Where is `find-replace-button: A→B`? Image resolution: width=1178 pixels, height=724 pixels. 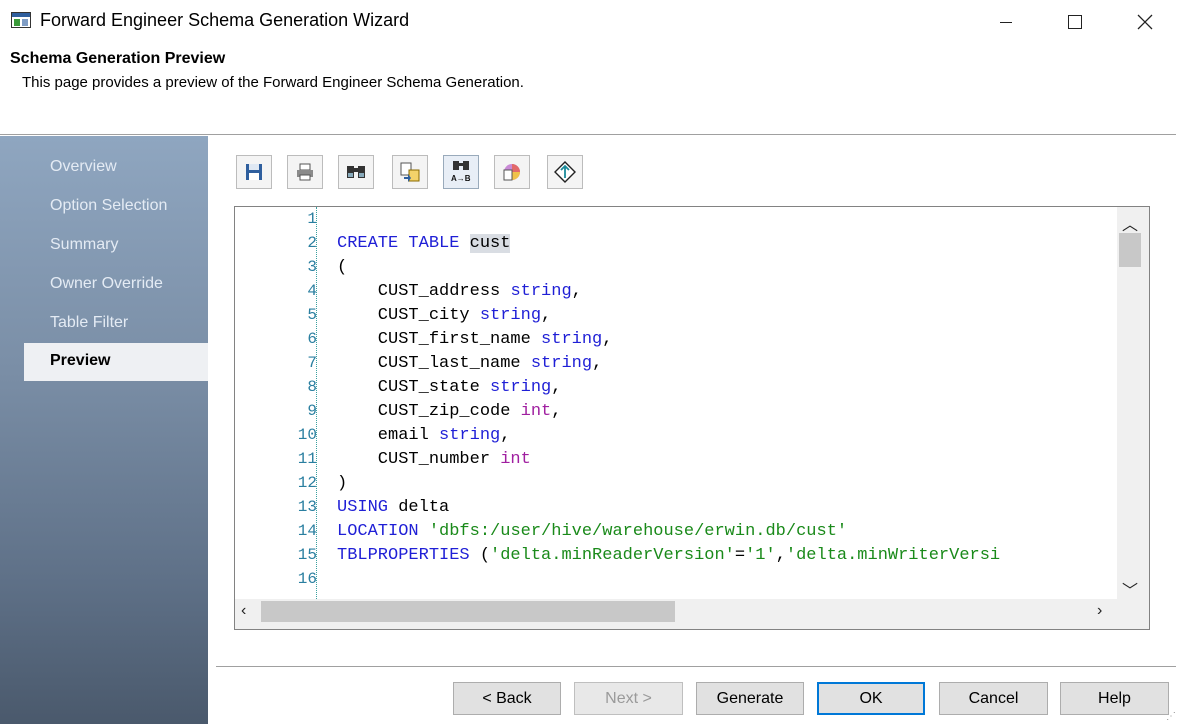 find-replace-button: A→B is located at coordinates (461, 172).